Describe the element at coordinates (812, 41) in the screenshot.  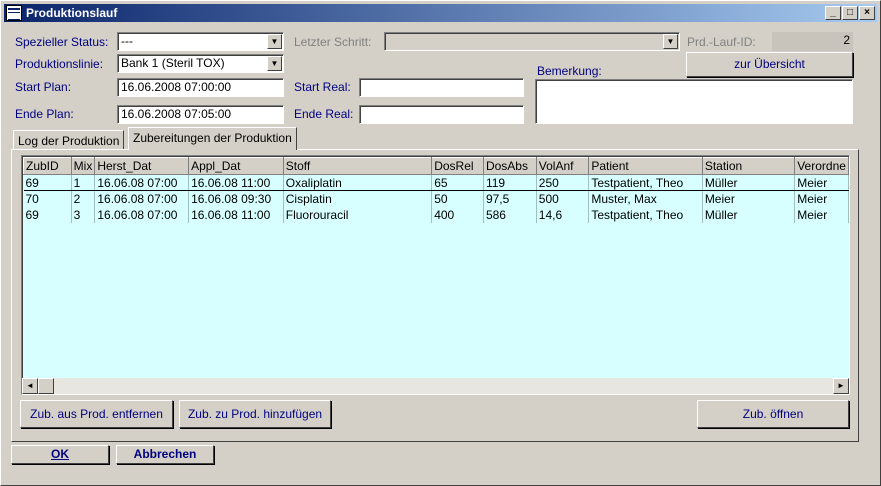
I see `prd-lauf-id-field: 2` at that location.